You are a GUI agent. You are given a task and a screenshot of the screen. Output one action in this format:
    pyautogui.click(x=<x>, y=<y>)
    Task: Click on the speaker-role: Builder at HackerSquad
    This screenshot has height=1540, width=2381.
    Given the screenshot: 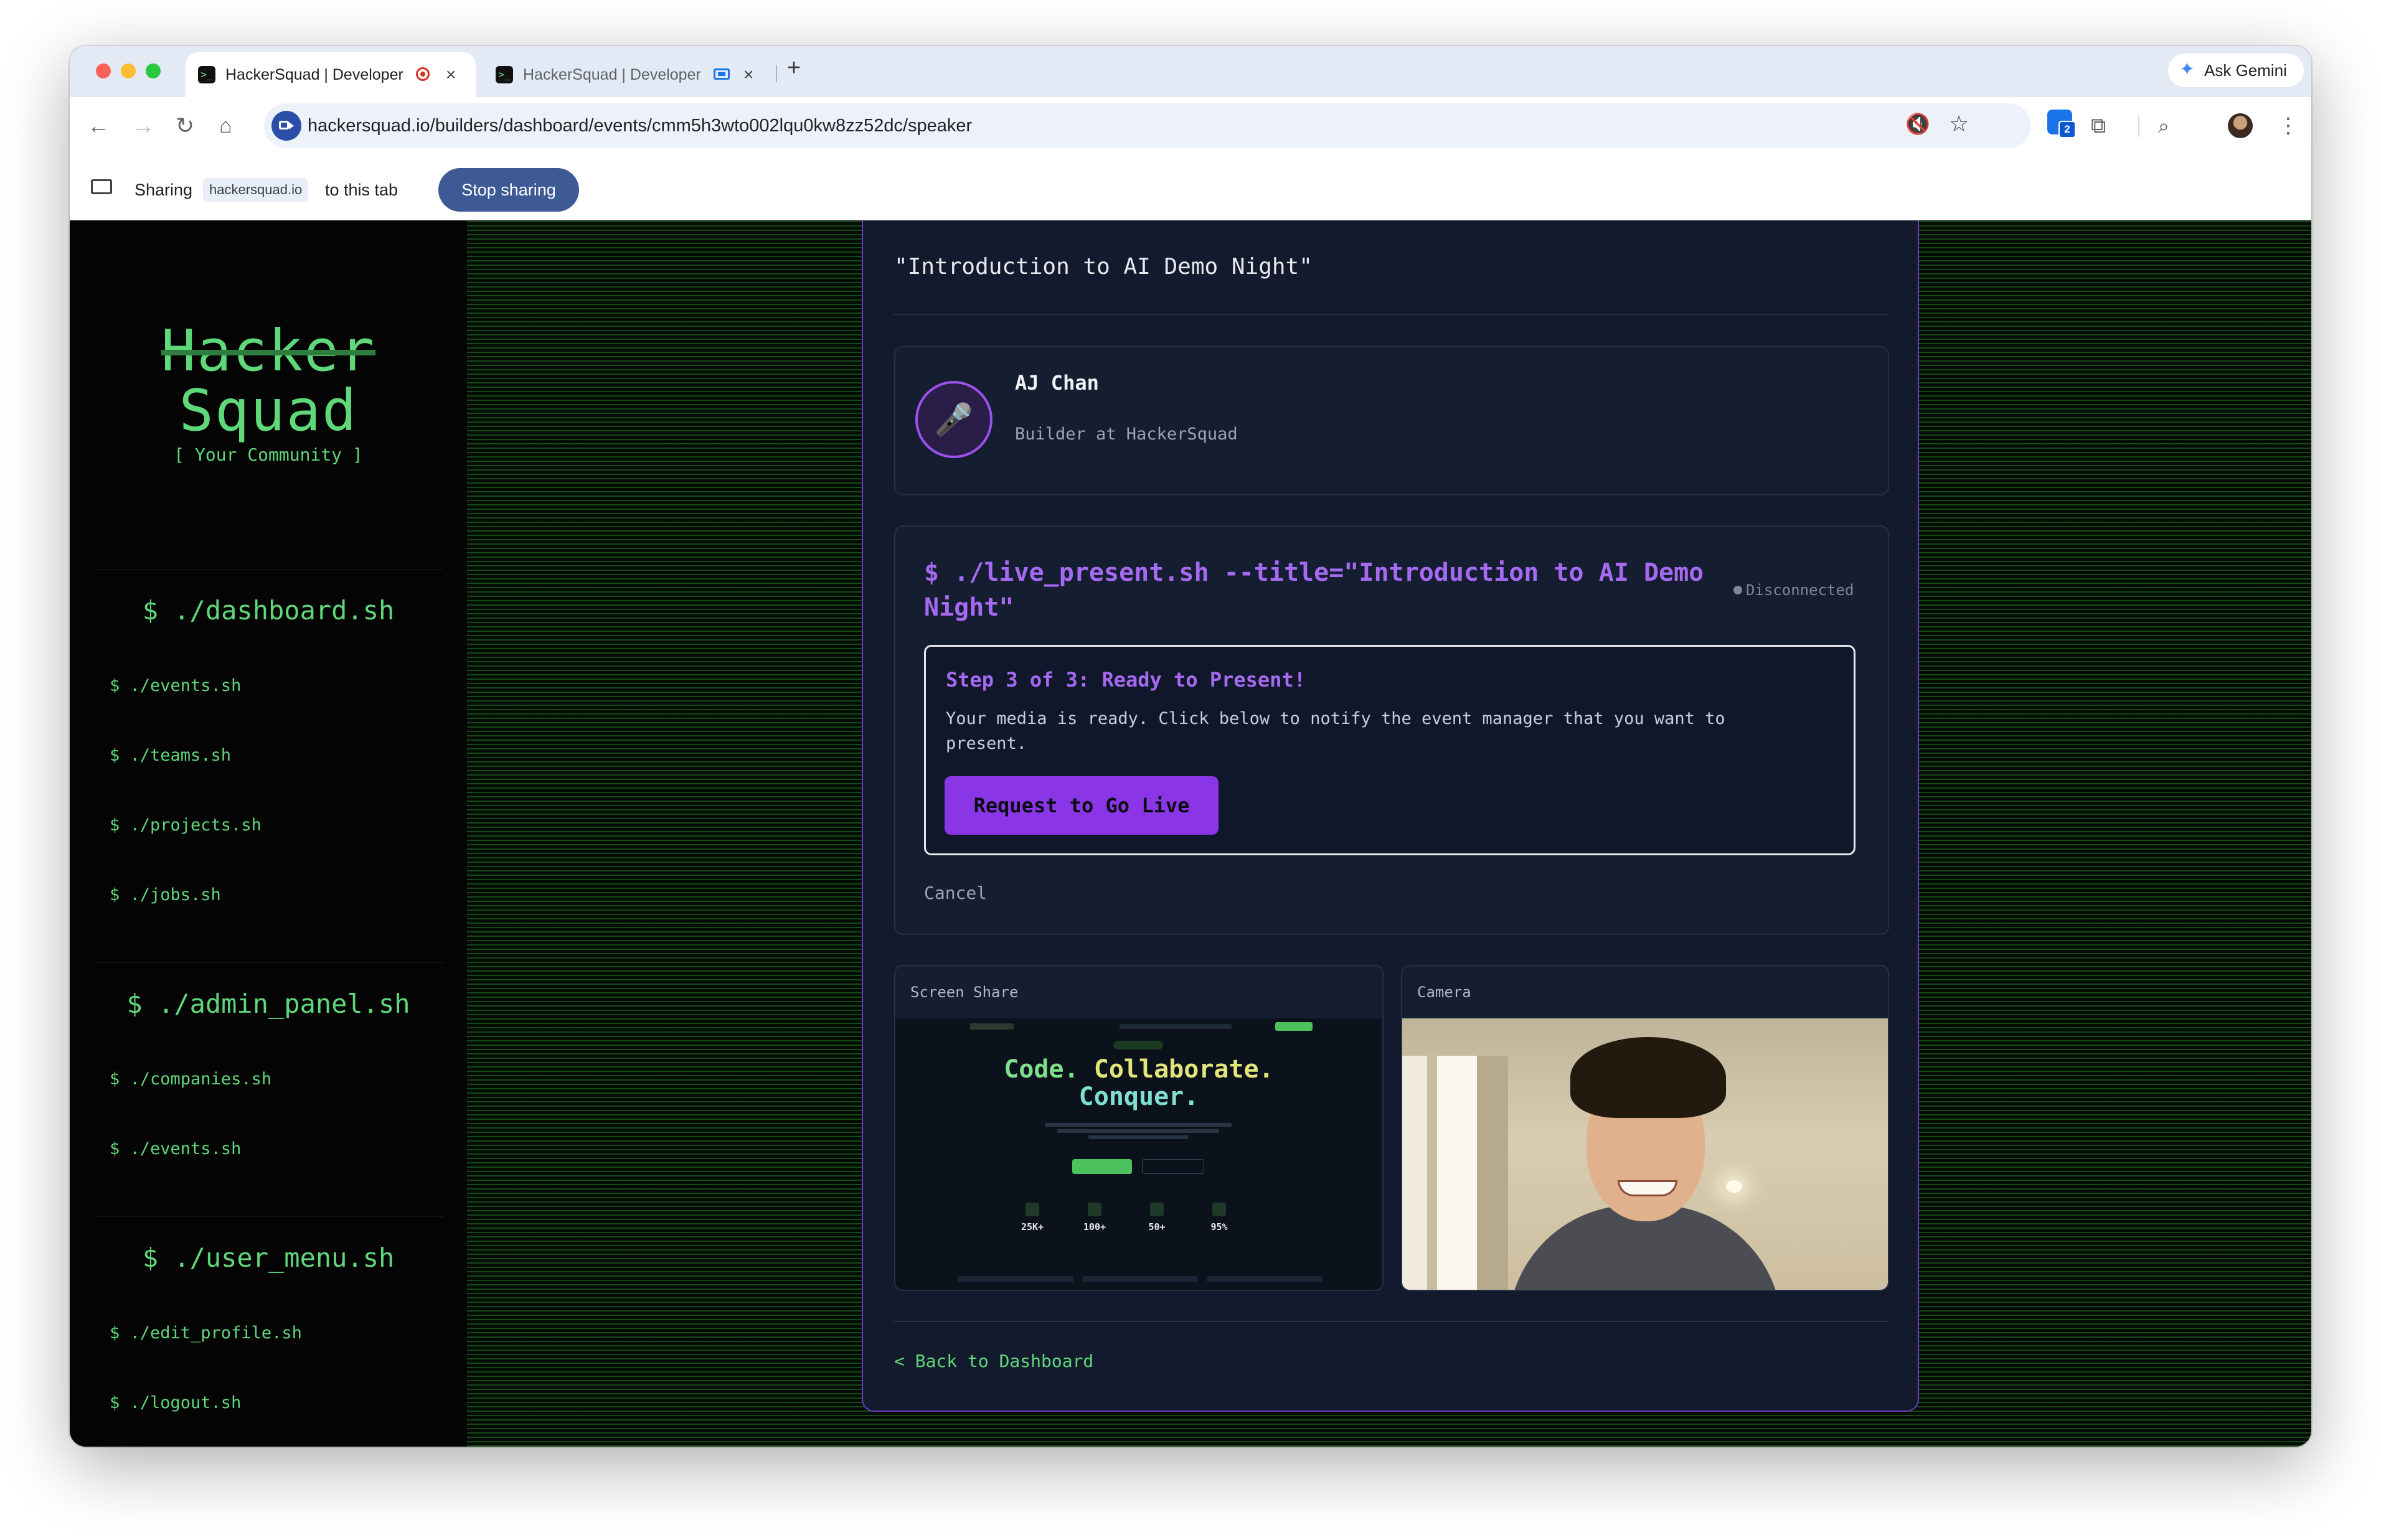 What is the action you would take?
    pyautogui.click(x=1126, y=434)
    